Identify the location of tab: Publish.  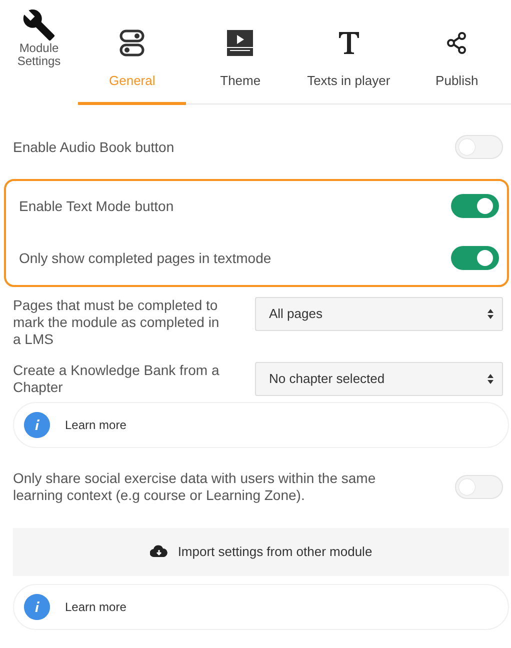
(456, 52).